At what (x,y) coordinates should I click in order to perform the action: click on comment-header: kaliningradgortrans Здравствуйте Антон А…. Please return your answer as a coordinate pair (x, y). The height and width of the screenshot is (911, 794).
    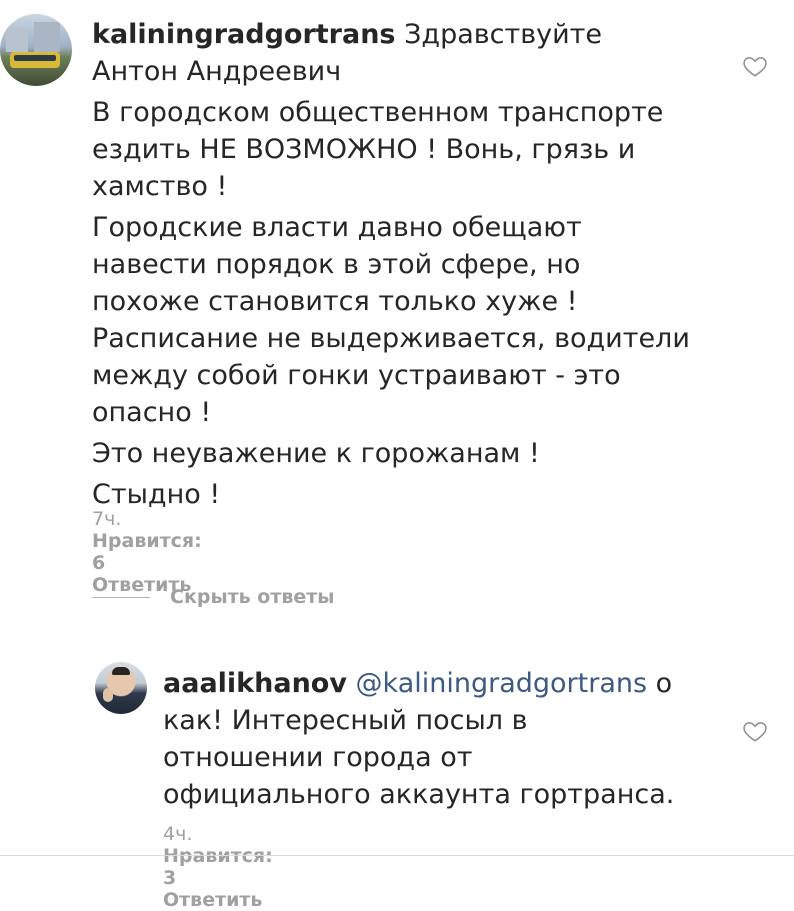
    Looking at the image, I should click on (392, 53).